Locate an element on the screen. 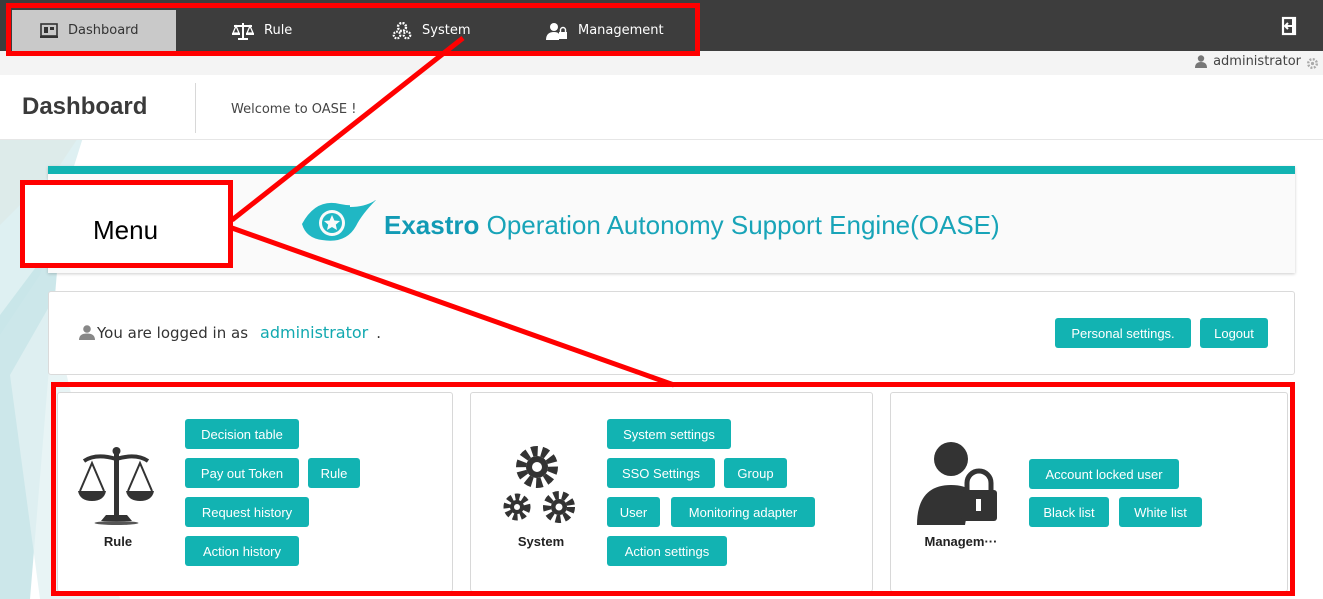  user-menu: administrator is located at coordinates (1248, 61).